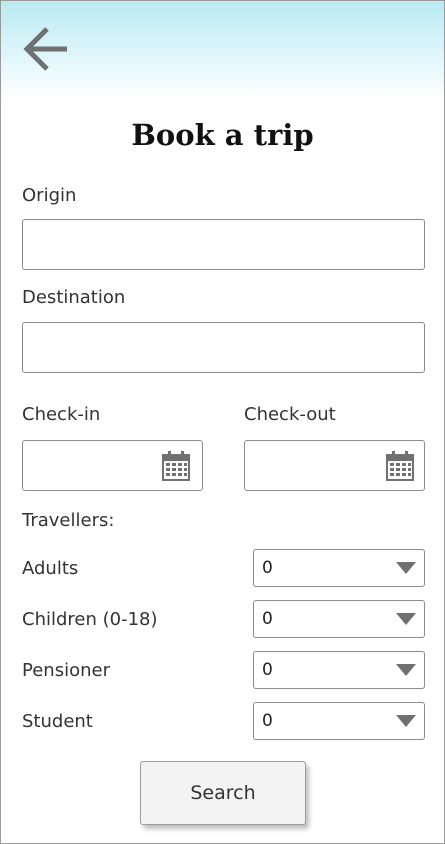 This screenshot has width=445, height=844. Describe the element at coordinates (290, 414) in the screenshot. I see `checkout-label: Check-out` at that location.